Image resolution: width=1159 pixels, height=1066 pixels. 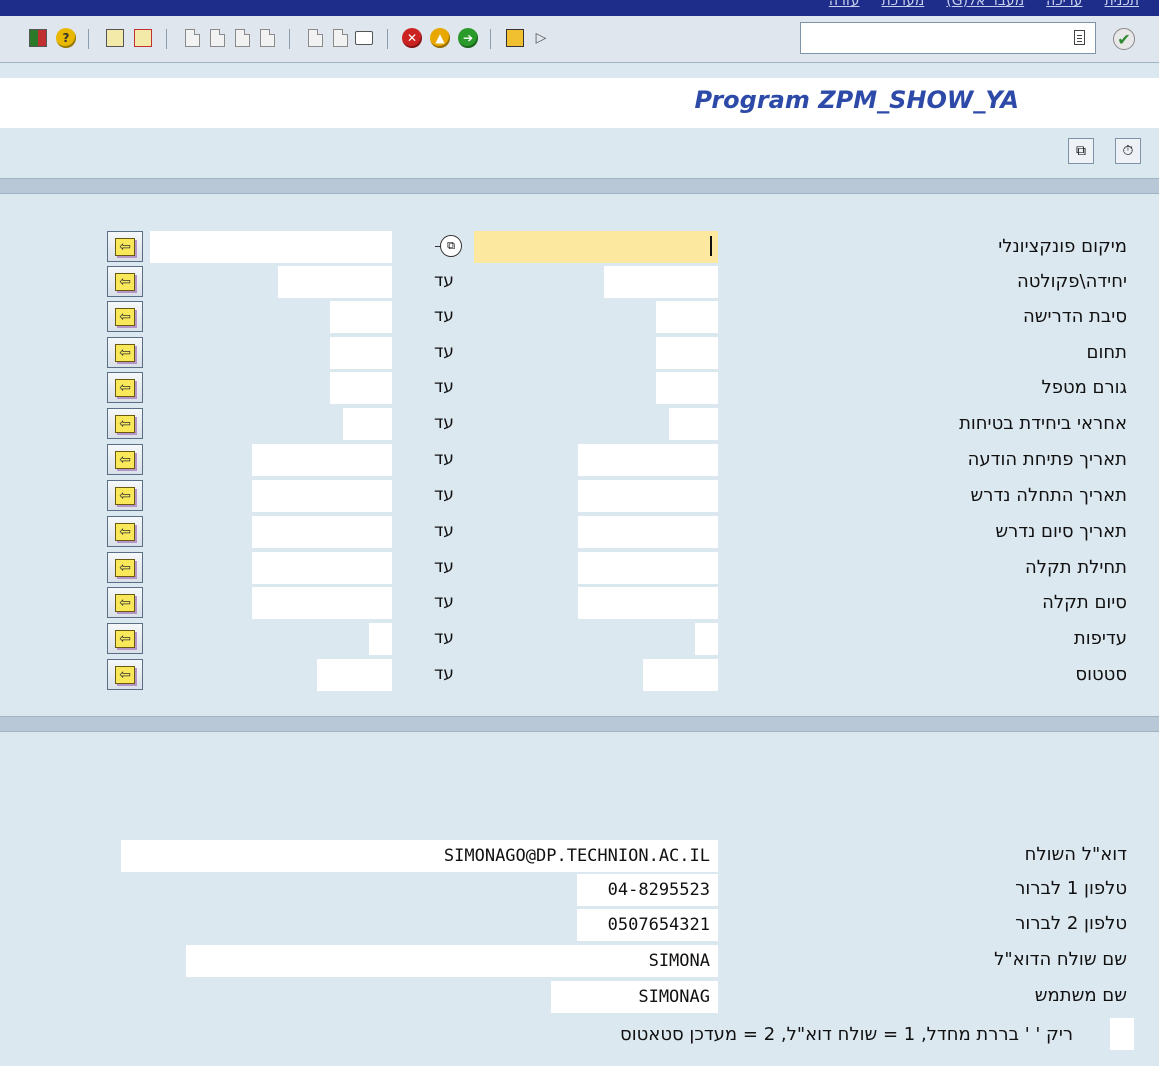 I want to click on save-icon, so click(x=515, y=38).